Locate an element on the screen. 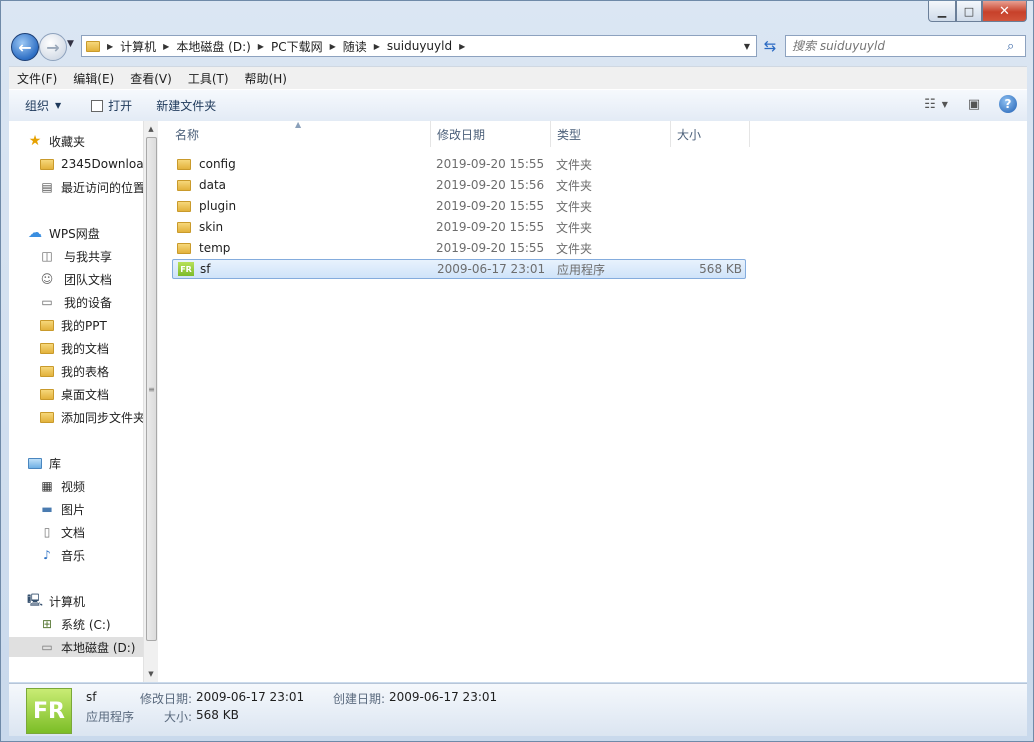  file-type: 应用程序 is located at coordinates (581, 269).